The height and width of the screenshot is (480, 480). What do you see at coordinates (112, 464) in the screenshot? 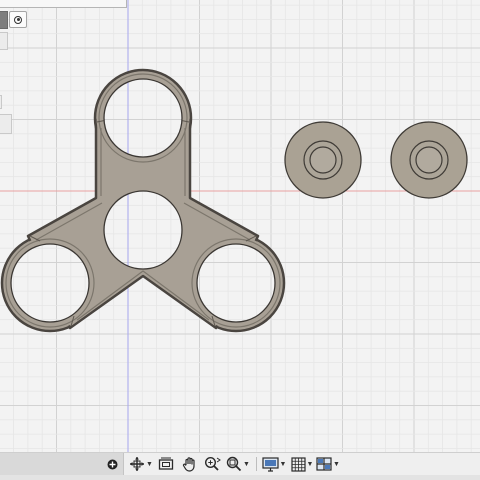
I see `add-circle-icon` at bounding box center [112, 464].